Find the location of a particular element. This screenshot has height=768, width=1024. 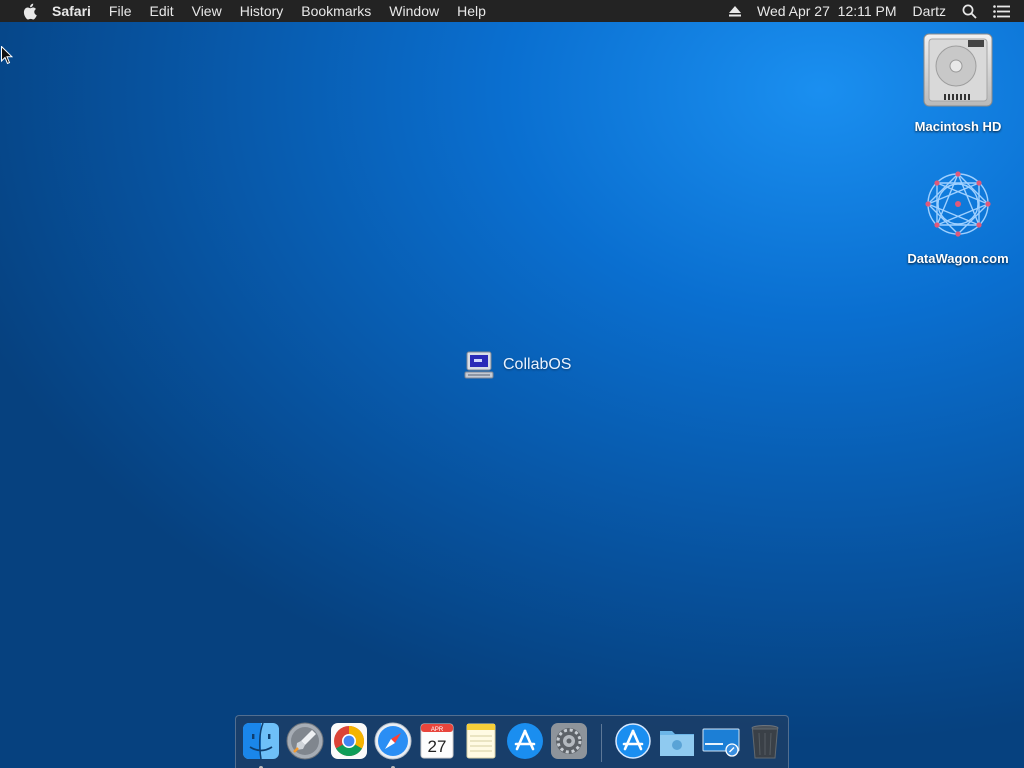

finder-icon is located at coordinates (261, 741).